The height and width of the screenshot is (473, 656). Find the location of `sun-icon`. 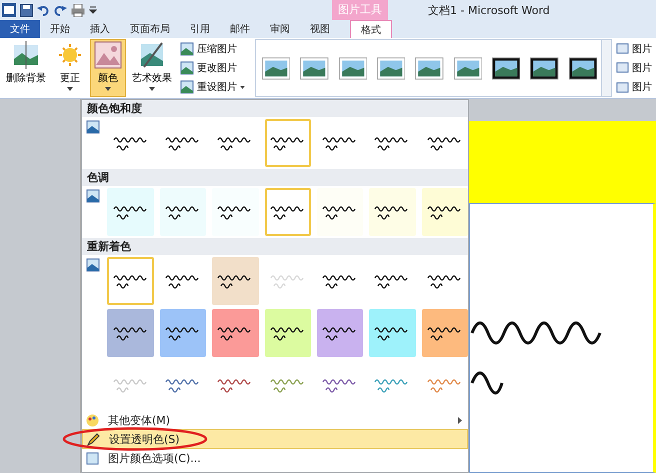

sun-icon is located at coordinates (70, 55).